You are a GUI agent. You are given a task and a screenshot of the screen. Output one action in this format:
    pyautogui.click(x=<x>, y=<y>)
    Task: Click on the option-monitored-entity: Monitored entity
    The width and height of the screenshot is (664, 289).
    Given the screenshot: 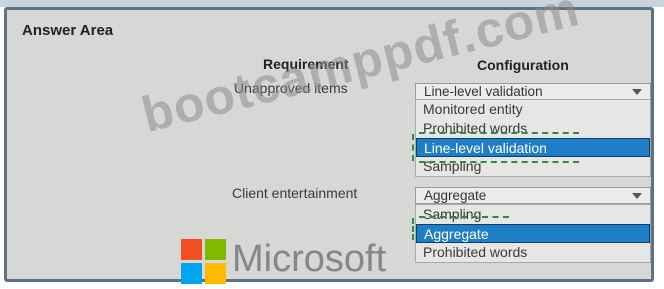 What is the action you would take?
    pyautogui.click(x=533, y=109)
    